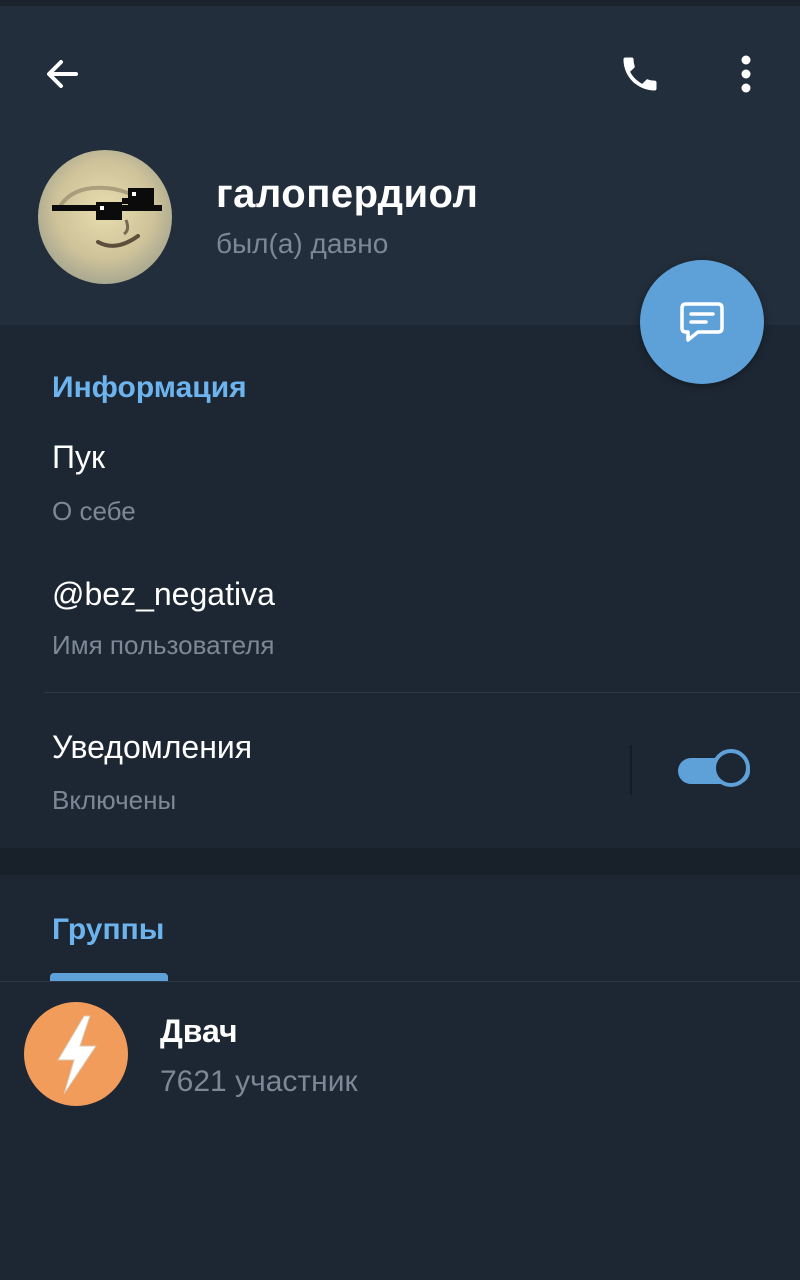 This screenshot has height=1280, width=800. I want to click on call-button, so click(640, 74).